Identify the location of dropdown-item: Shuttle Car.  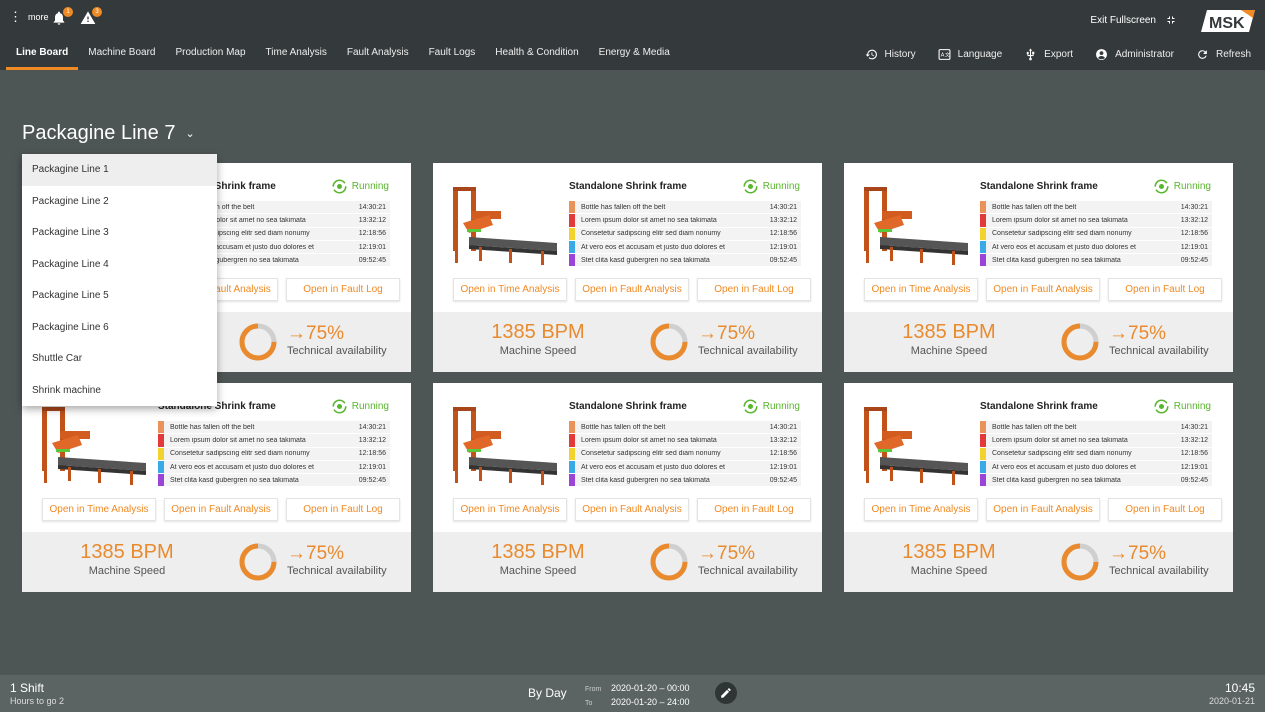
(119, 359).